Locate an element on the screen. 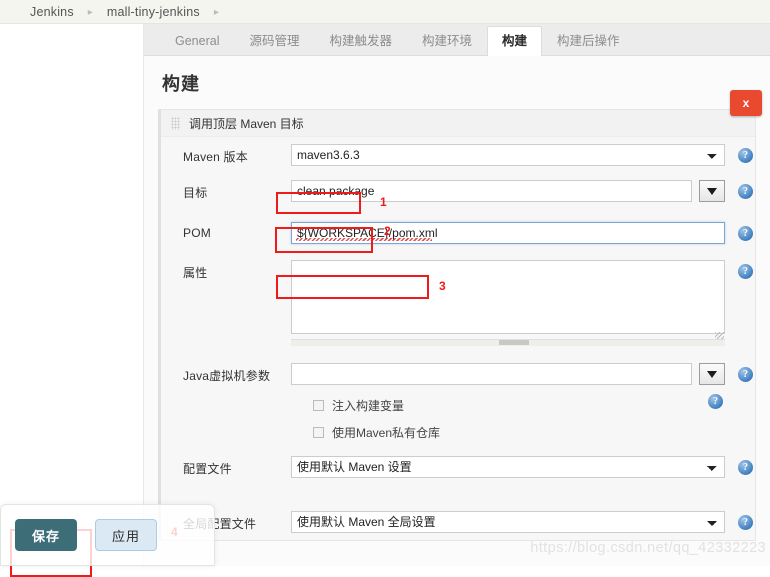  row-settings-file: 配置文件 使用默认 Maven 设置 ? is located at coordinates (458, 465).